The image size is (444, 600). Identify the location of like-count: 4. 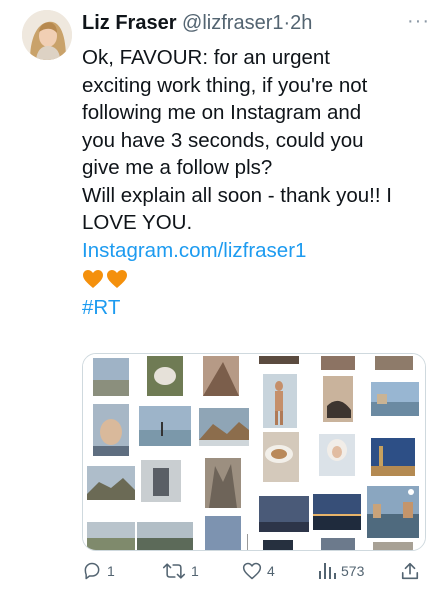
(271, 571).